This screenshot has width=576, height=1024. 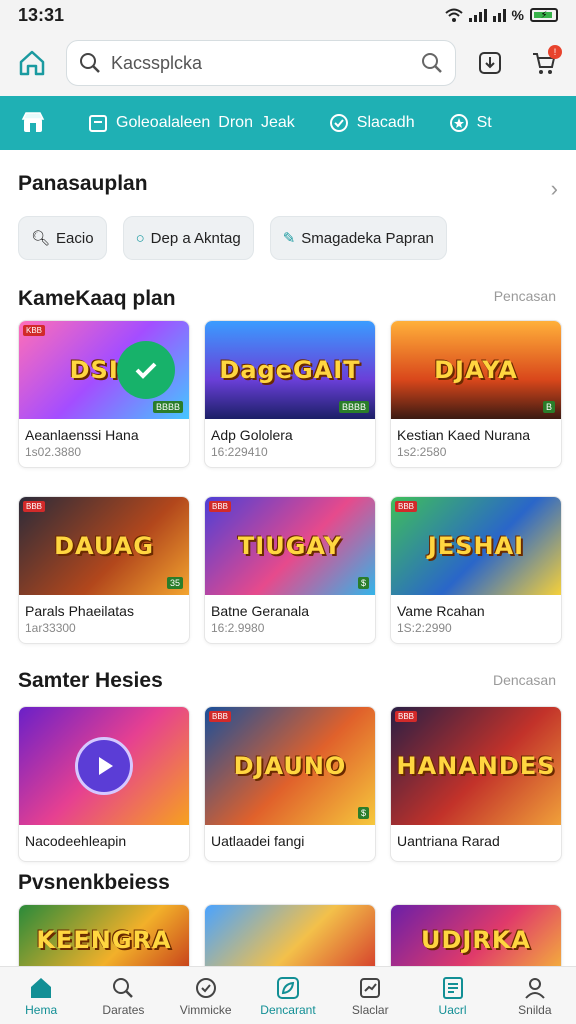 What do you see at coordinates (525, 296) in the screenshot?
I see `section-more-2: Pencasan` at bounding box center [525, 296].